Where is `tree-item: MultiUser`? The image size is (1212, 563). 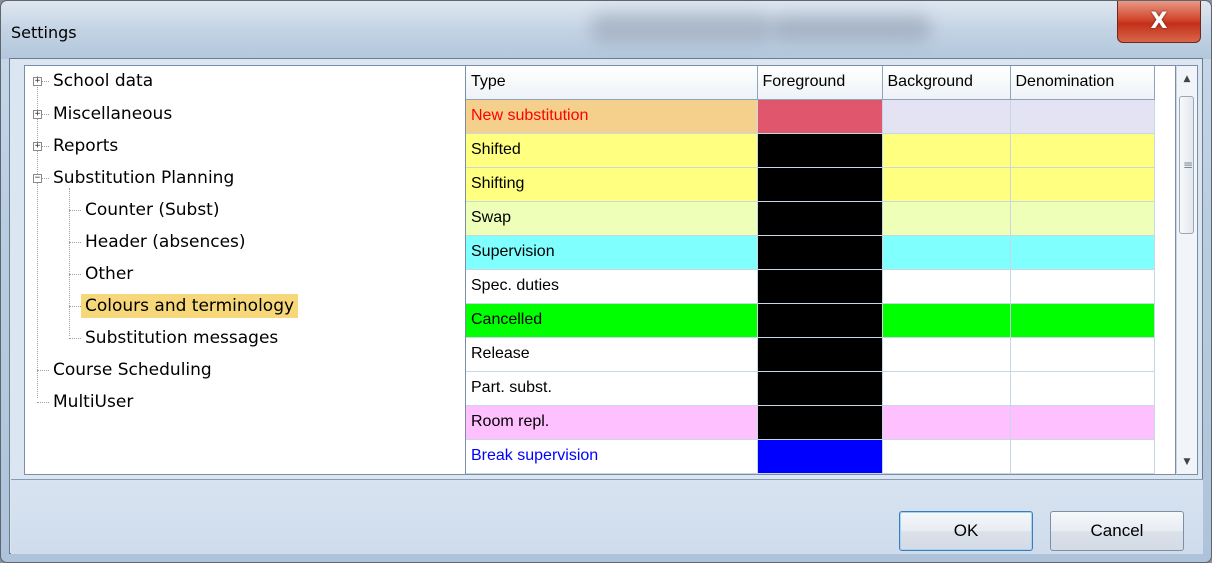 tree-item: MultiUser is located at coordinates (93, 402).